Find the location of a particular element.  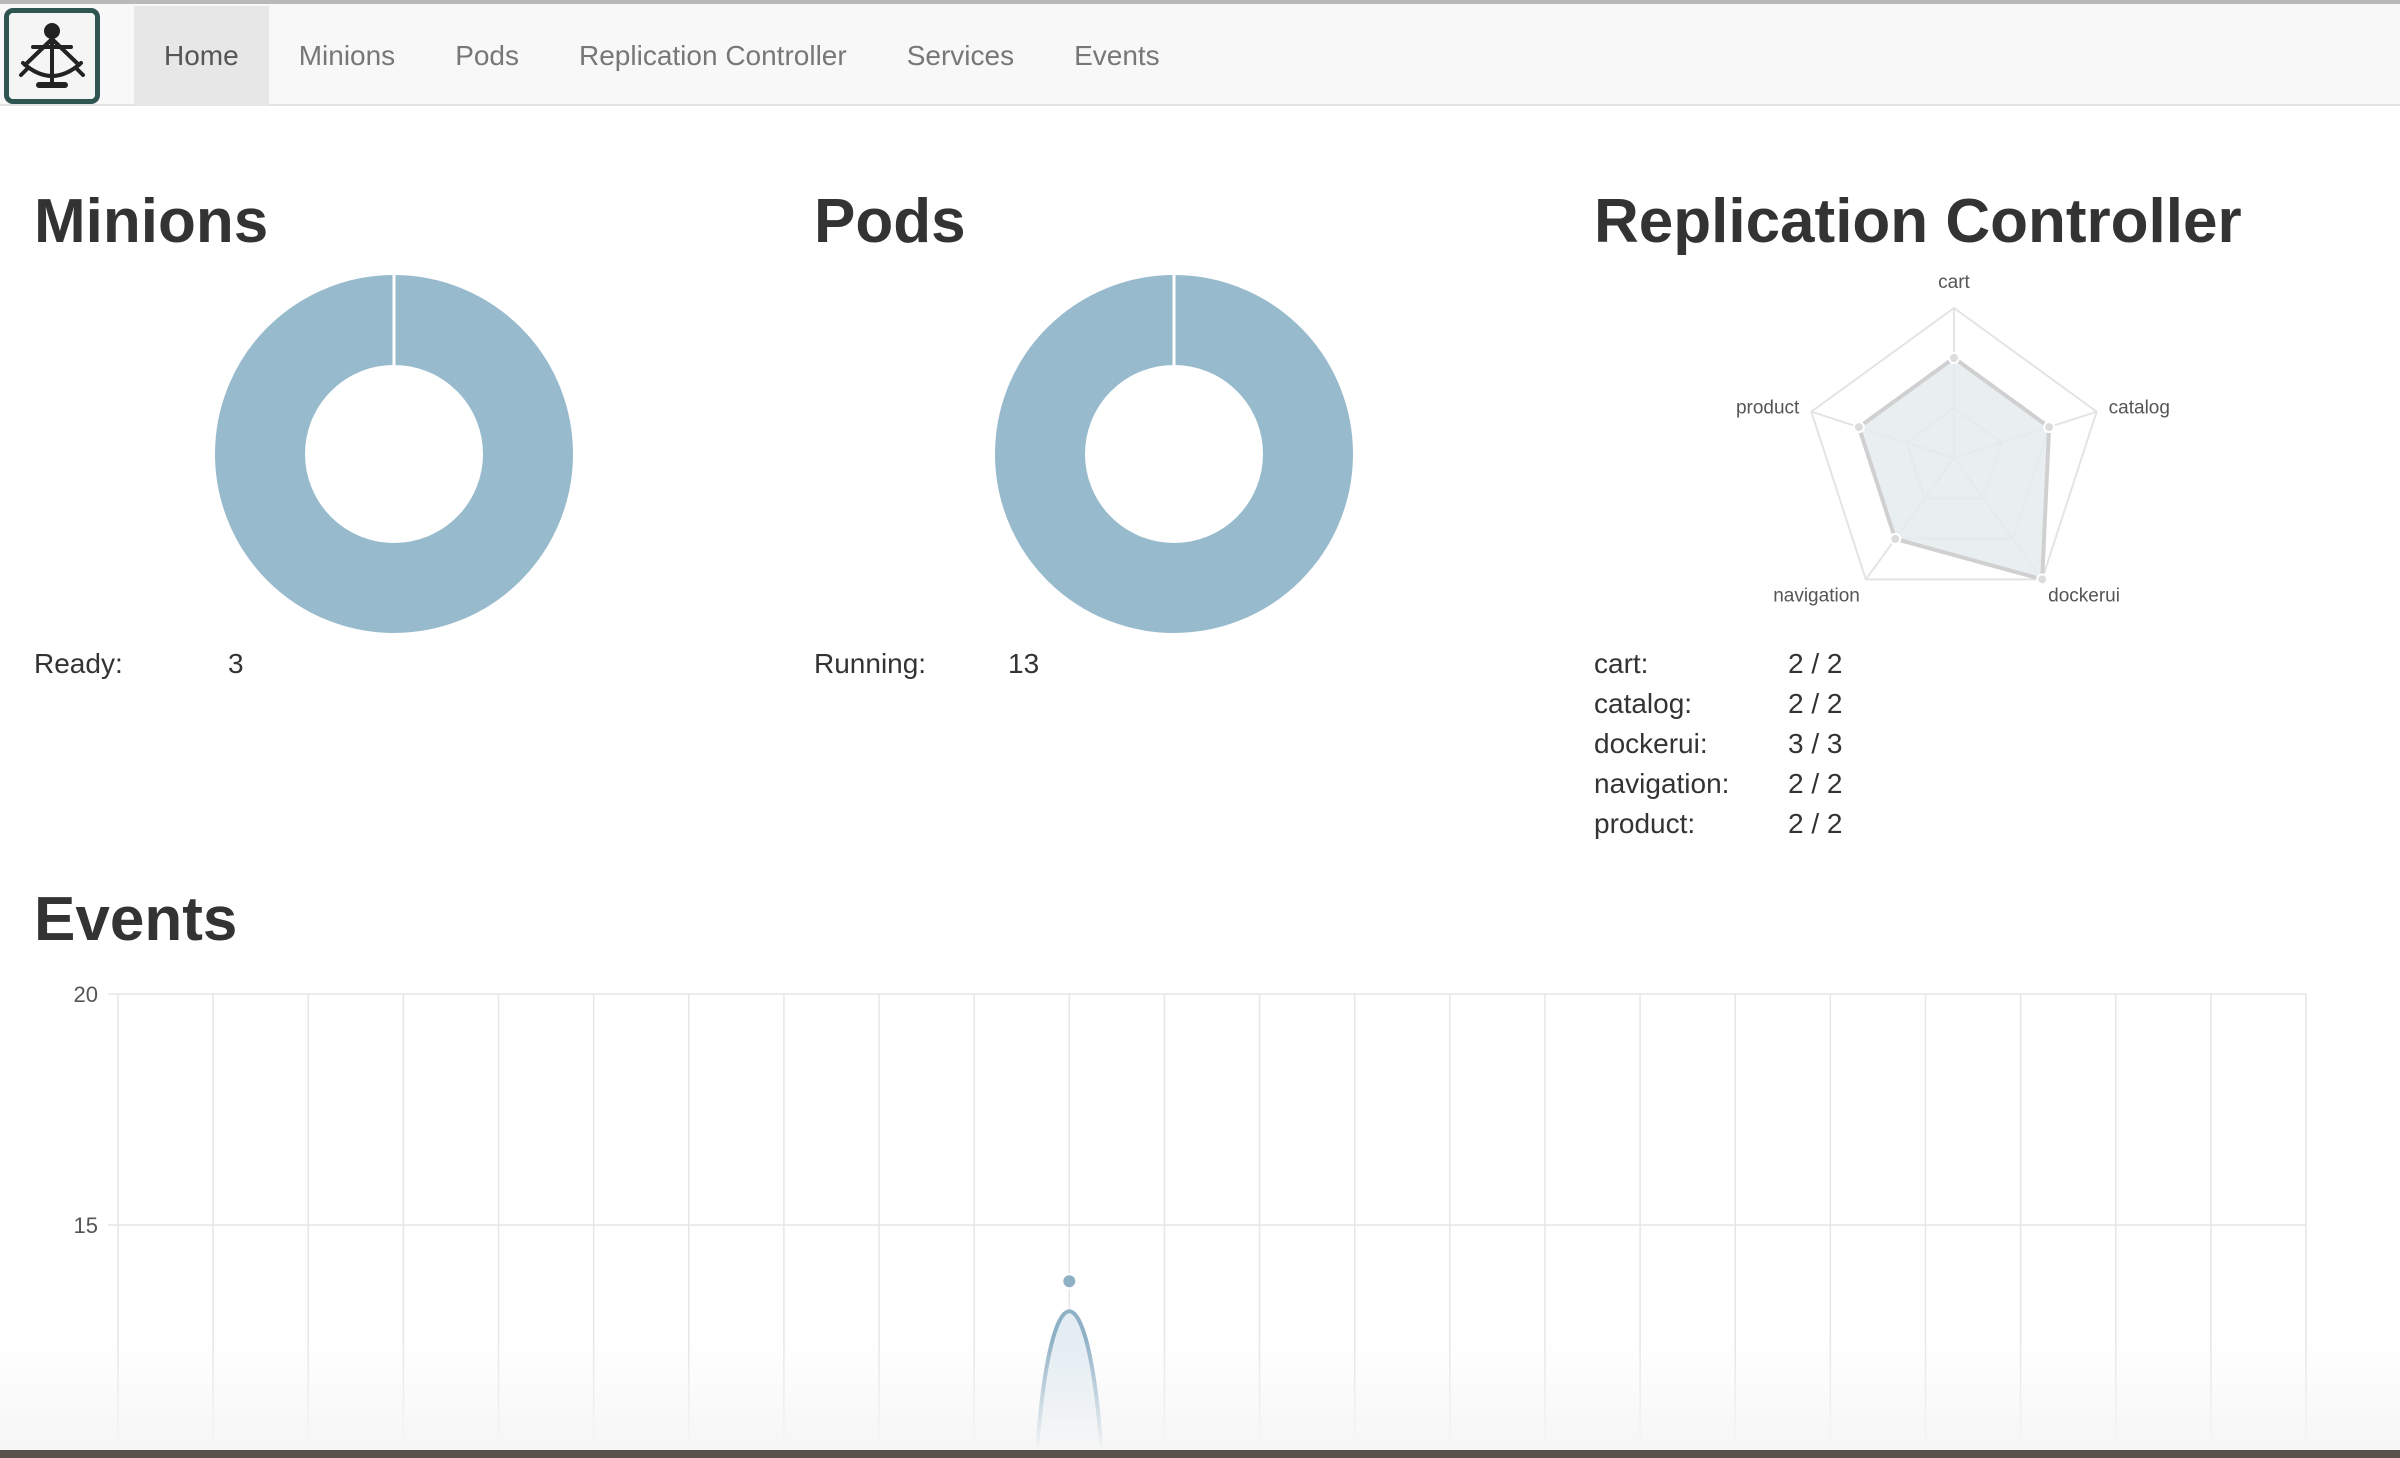

minions-panel: Minions is located at coordinates (151, 222).